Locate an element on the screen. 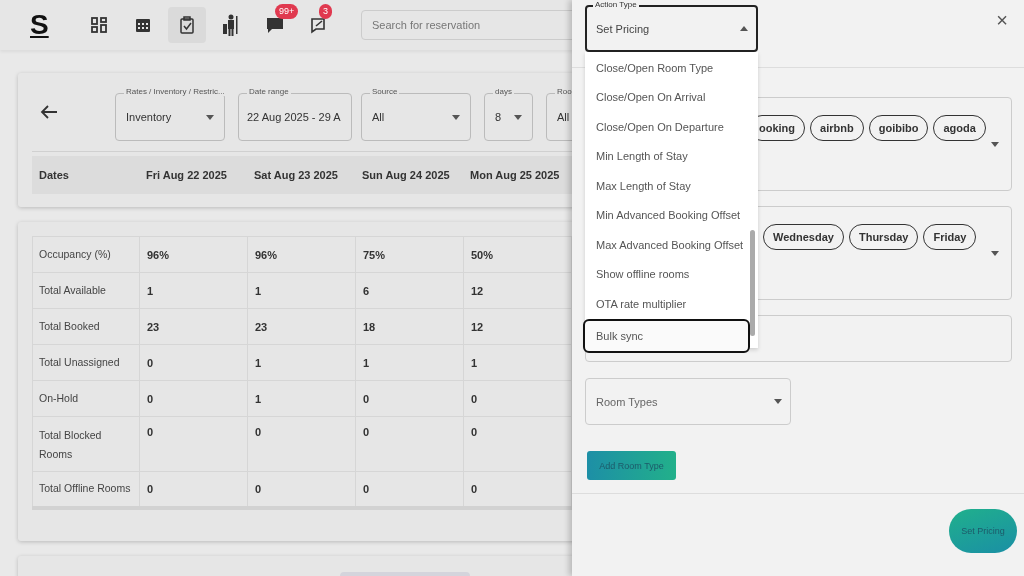 This screenshot has height=576, width=1024. table-cell: On-Hold is located at coordinates (59, 398).